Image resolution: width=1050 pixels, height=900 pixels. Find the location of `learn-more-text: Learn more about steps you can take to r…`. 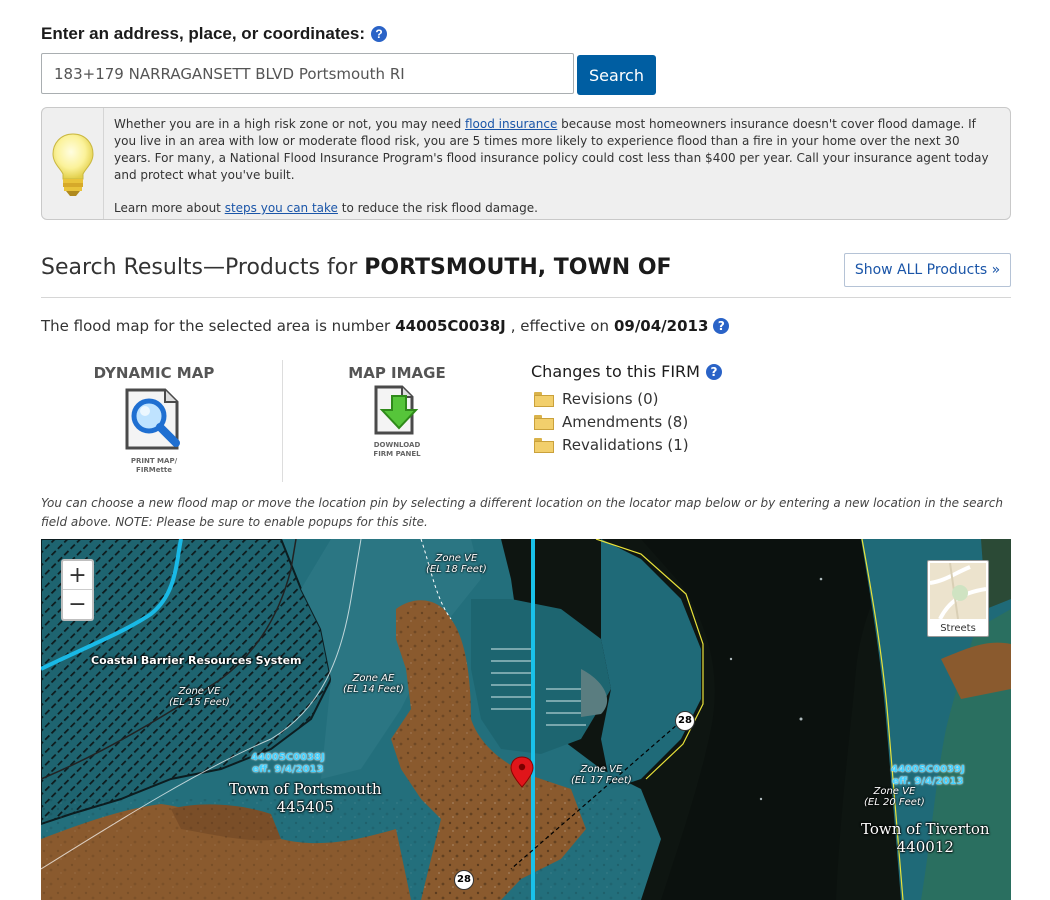

learn-more-text: Learn more about steps you can take to r… is located at coordinates (326, 208).